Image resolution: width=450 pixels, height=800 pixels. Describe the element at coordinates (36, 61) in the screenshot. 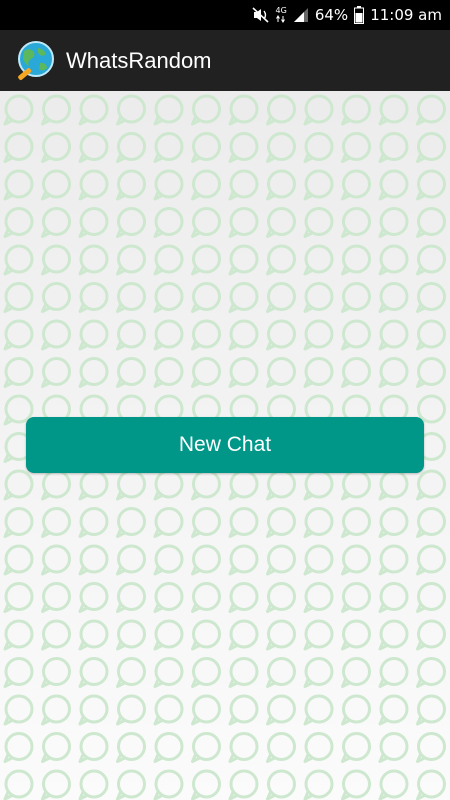

I see `globe-magnifier-icon` at that location.